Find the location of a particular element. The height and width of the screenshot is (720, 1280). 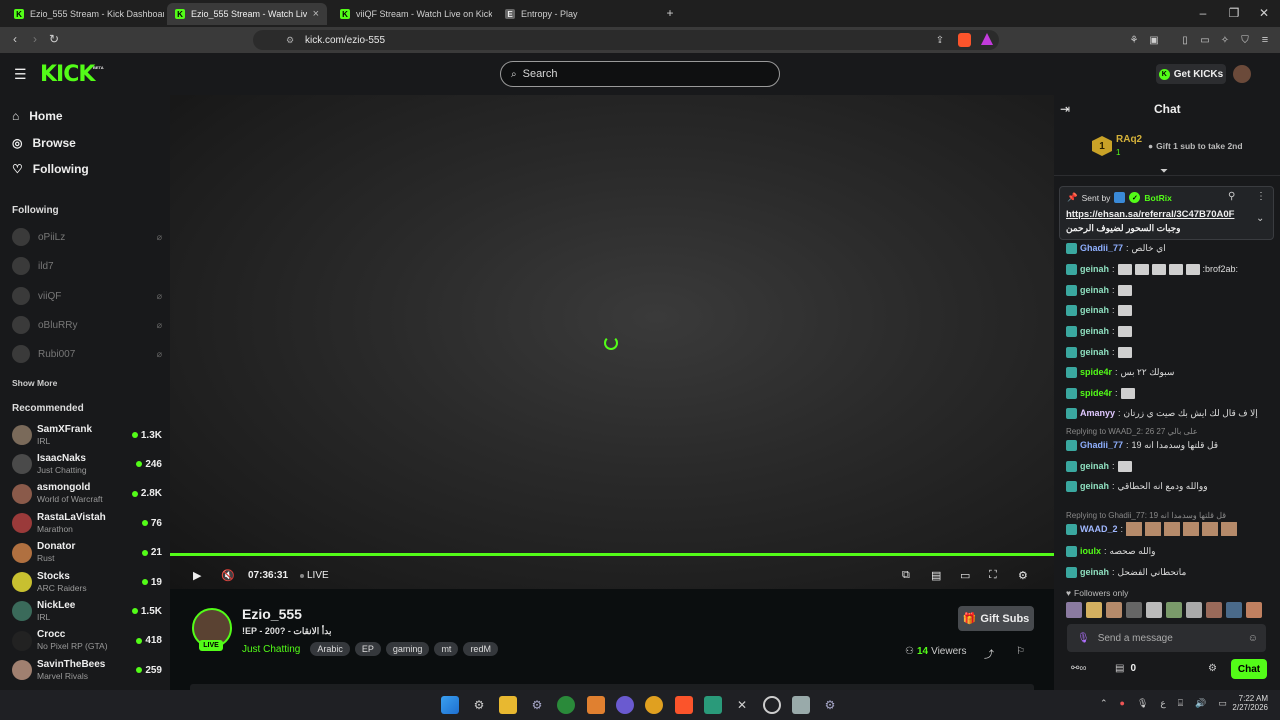

chat-message: geinah::brof2ab: is located at coordinates (1166, 269).